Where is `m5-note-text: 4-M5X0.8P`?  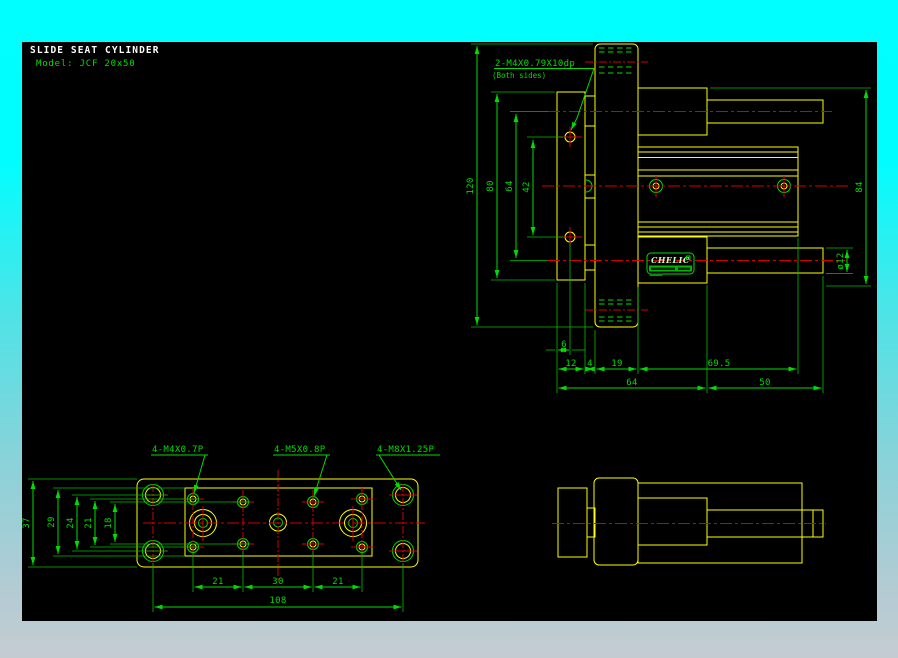 m5-note-text: 4-M5X0.8P is located at coordinates (300, 450).